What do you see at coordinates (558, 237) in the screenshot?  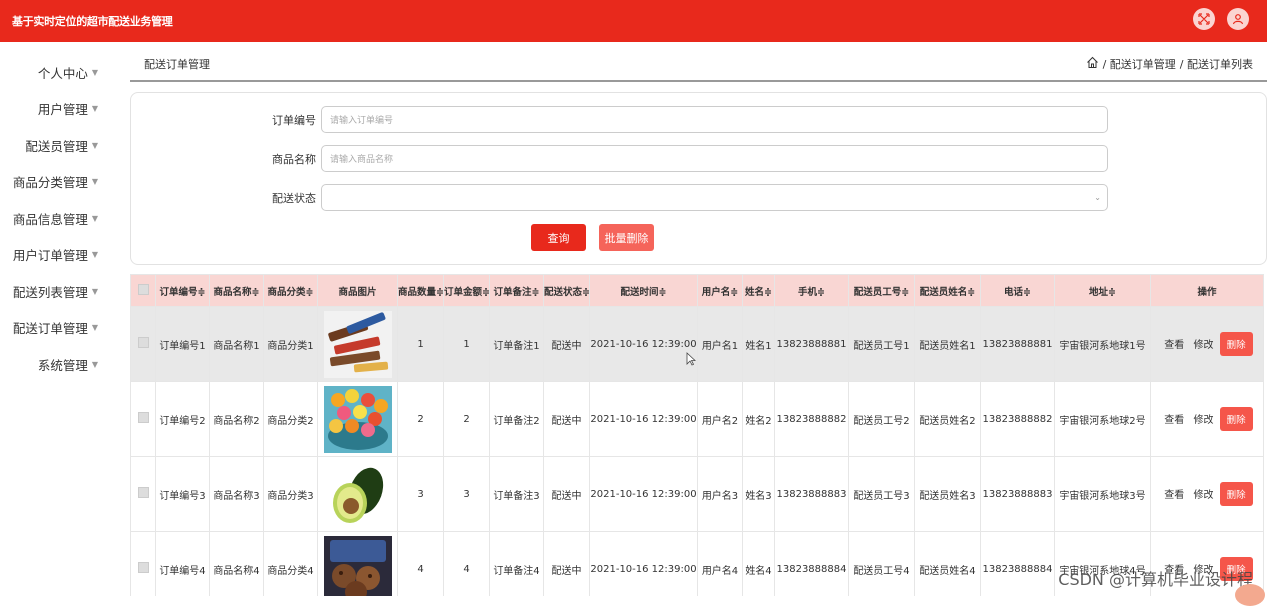 I see `query-button: 查询` at bounding box center [558, 237].